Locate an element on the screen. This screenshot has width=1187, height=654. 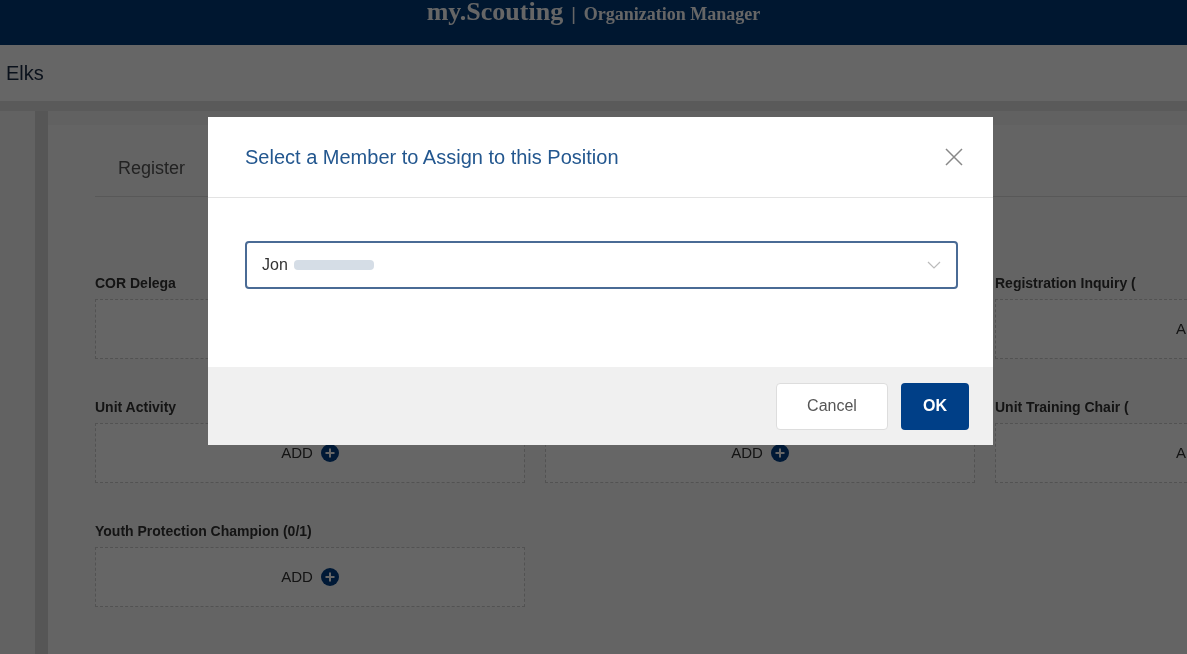
unit-name: Elks is located at coordinates (25, 73).